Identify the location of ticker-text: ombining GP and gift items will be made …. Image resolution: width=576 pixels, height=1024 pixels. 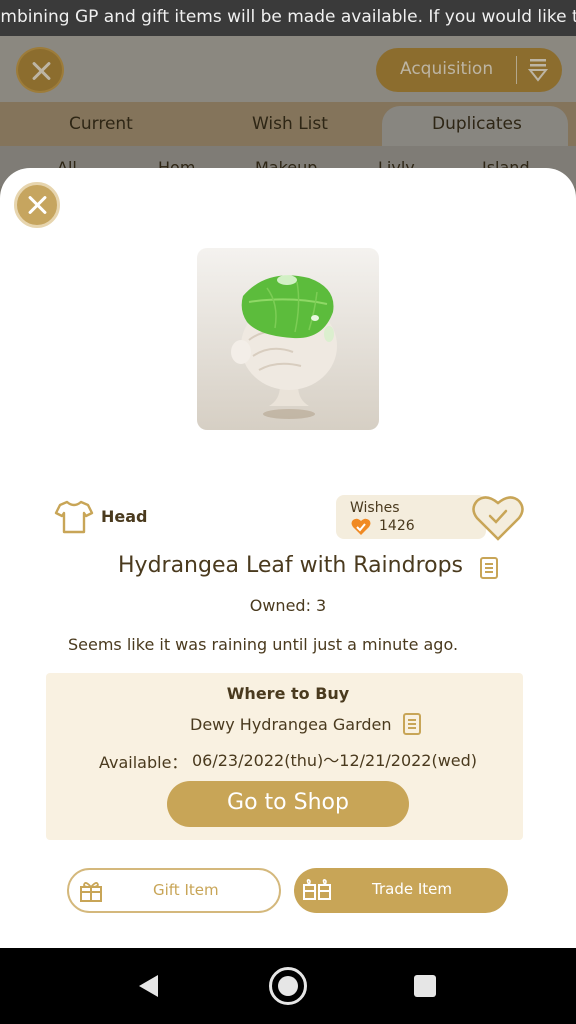
(288, 17).